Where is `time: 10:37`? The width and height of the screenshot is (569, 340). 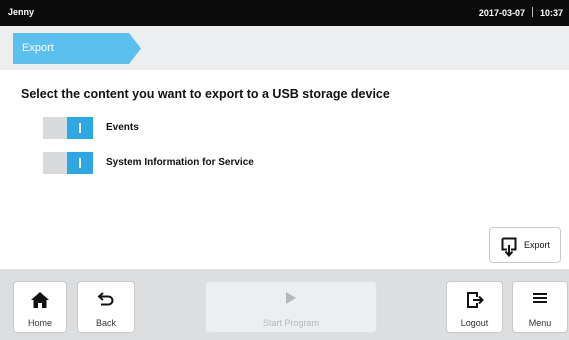
time: 10:37 is located at coordinates (551, 13).